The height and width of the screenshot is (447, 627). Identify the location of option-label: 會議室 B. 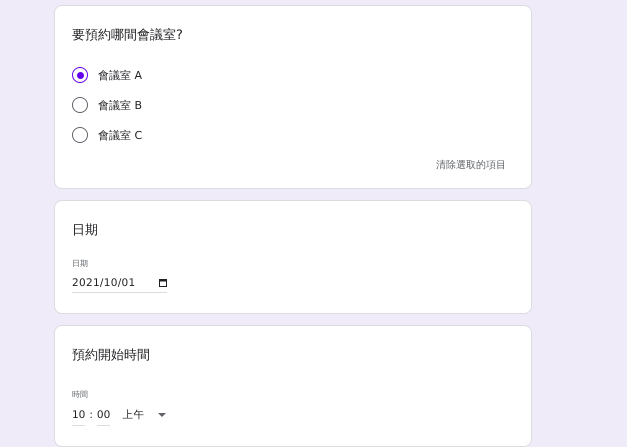
(120, 105).